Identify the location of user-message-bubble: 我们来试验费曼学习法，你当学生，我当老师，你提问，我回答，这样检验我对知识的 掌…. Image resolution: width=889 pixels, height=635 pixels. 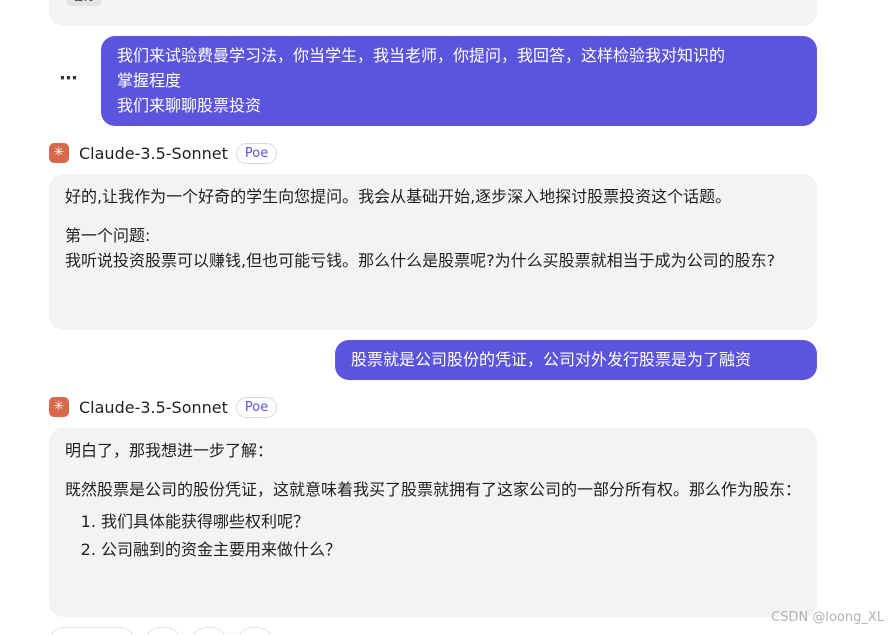
(459, 81).